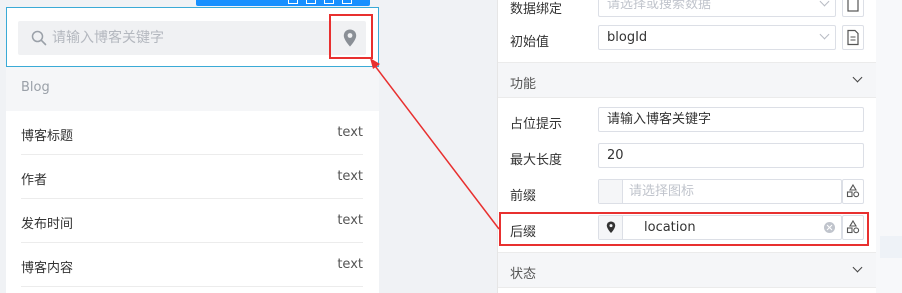  I want to click on annotation-arrow, so click(435, 144).